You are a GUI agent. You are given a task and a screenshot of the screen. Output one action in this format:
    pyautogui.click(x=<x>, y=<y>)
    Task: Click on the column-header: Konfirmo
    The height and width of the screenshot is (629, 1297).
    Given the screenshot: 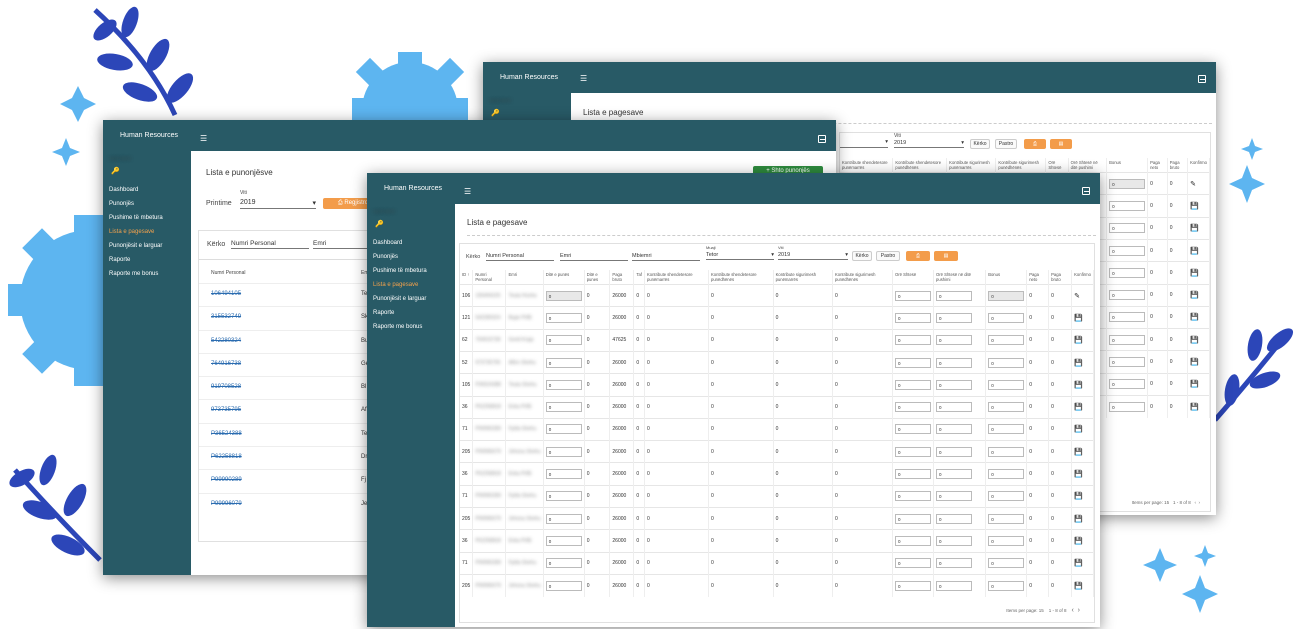 What is the action you would take?
    pyautogui.click(x=1198, y=165)
    